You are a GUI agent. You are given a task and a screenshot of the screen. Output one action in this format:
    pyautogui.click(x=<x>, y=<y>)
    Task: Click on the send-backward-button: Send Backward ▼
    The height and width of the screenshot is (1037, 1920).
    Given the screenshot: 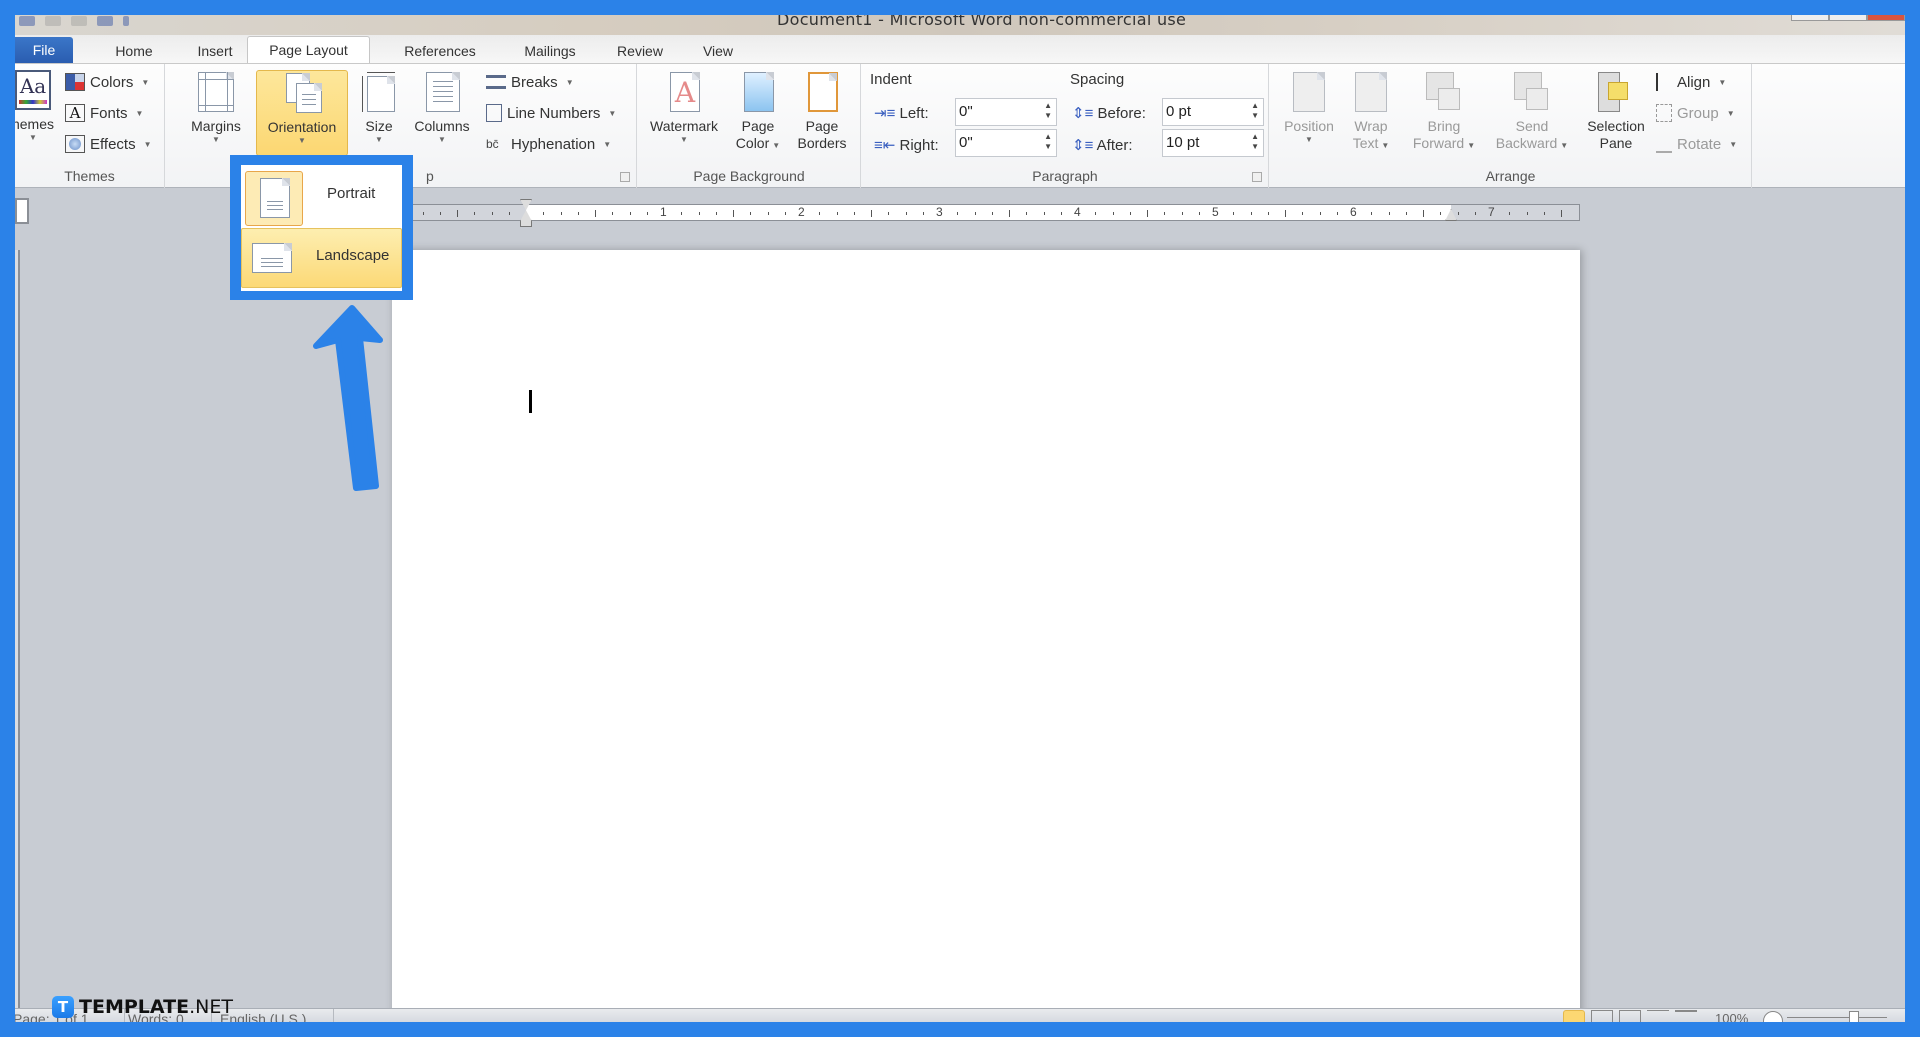 What is the action you would take?
    pyautogui.click(x=1532, y=113)
    